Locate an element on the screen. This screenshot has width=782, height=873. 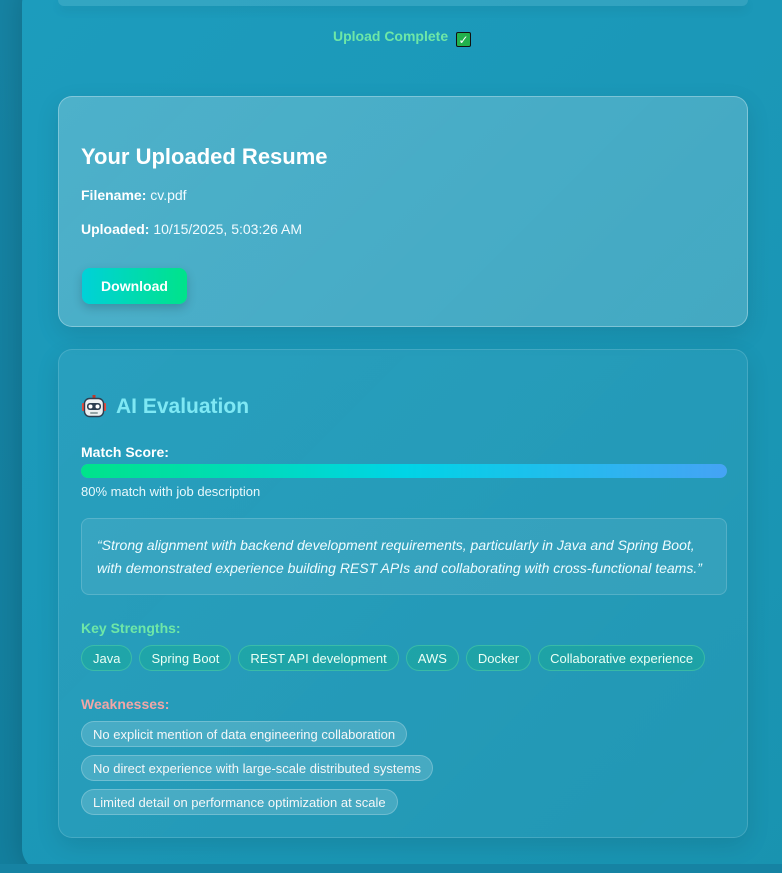
strength-tag: AWS is located at coordinates (432, 658).